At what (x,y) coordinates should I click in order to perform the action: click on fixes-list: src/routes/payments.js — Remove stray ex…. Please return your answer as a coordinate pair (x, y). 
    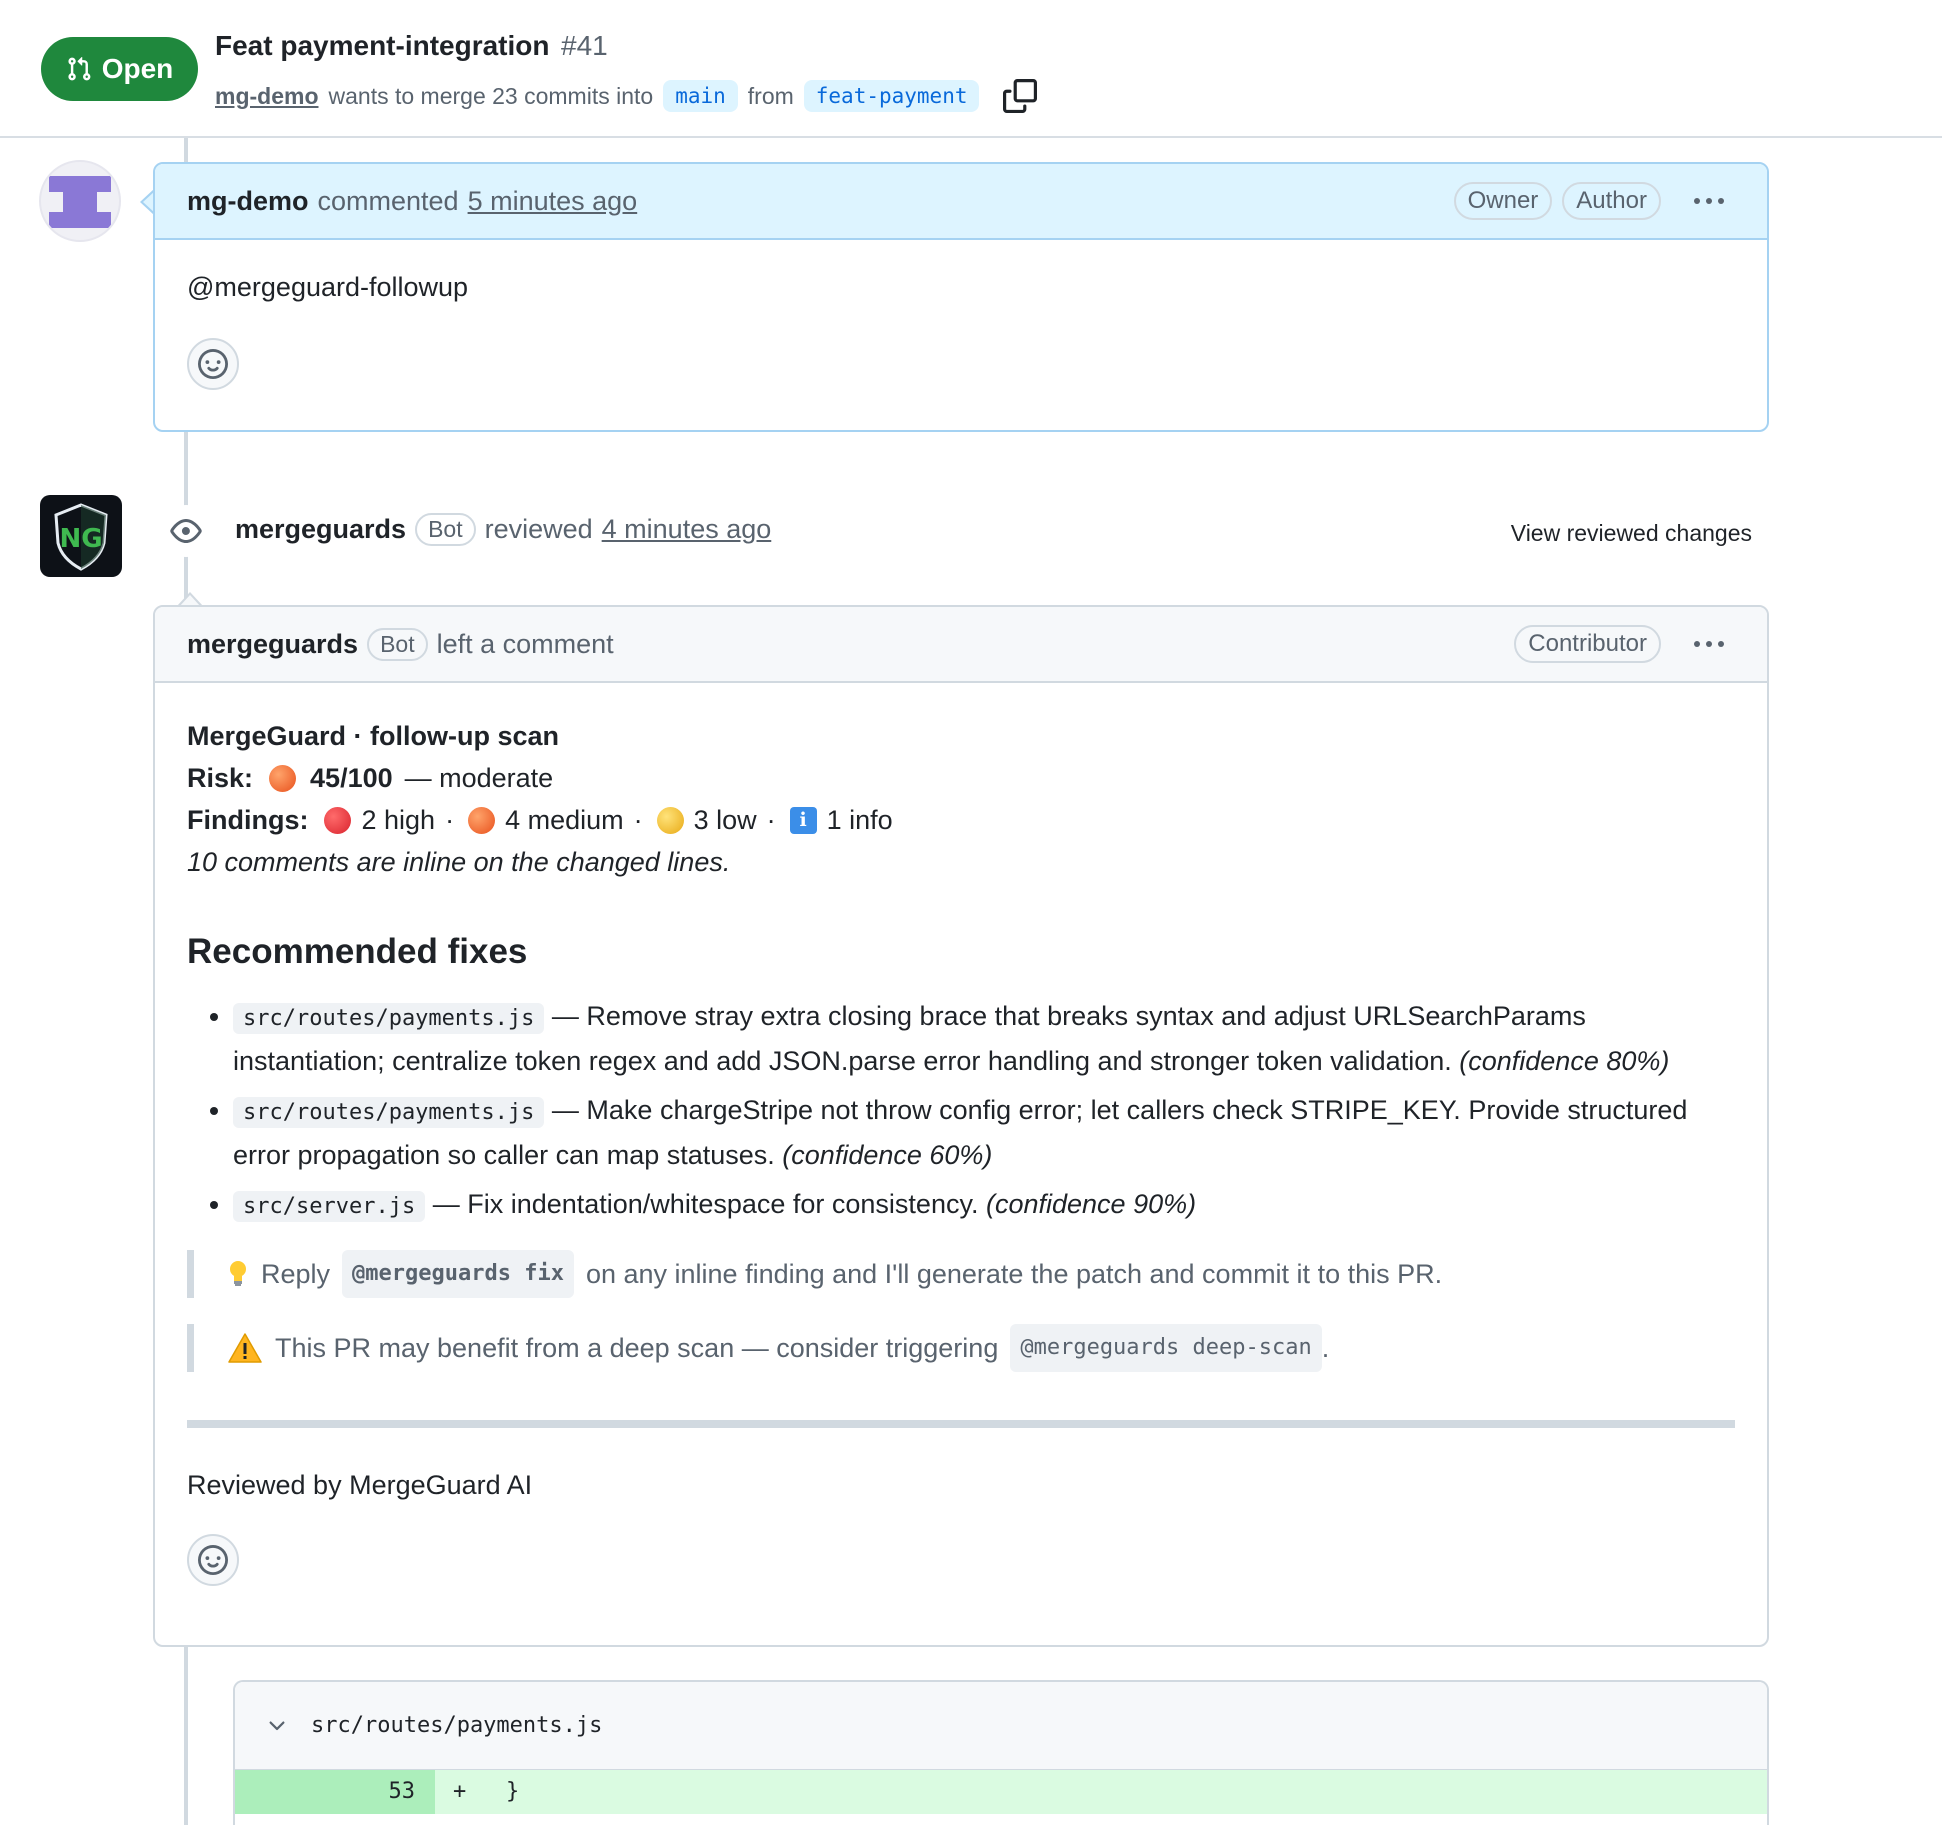
    Looking at the image, I should click on (961, 1111).